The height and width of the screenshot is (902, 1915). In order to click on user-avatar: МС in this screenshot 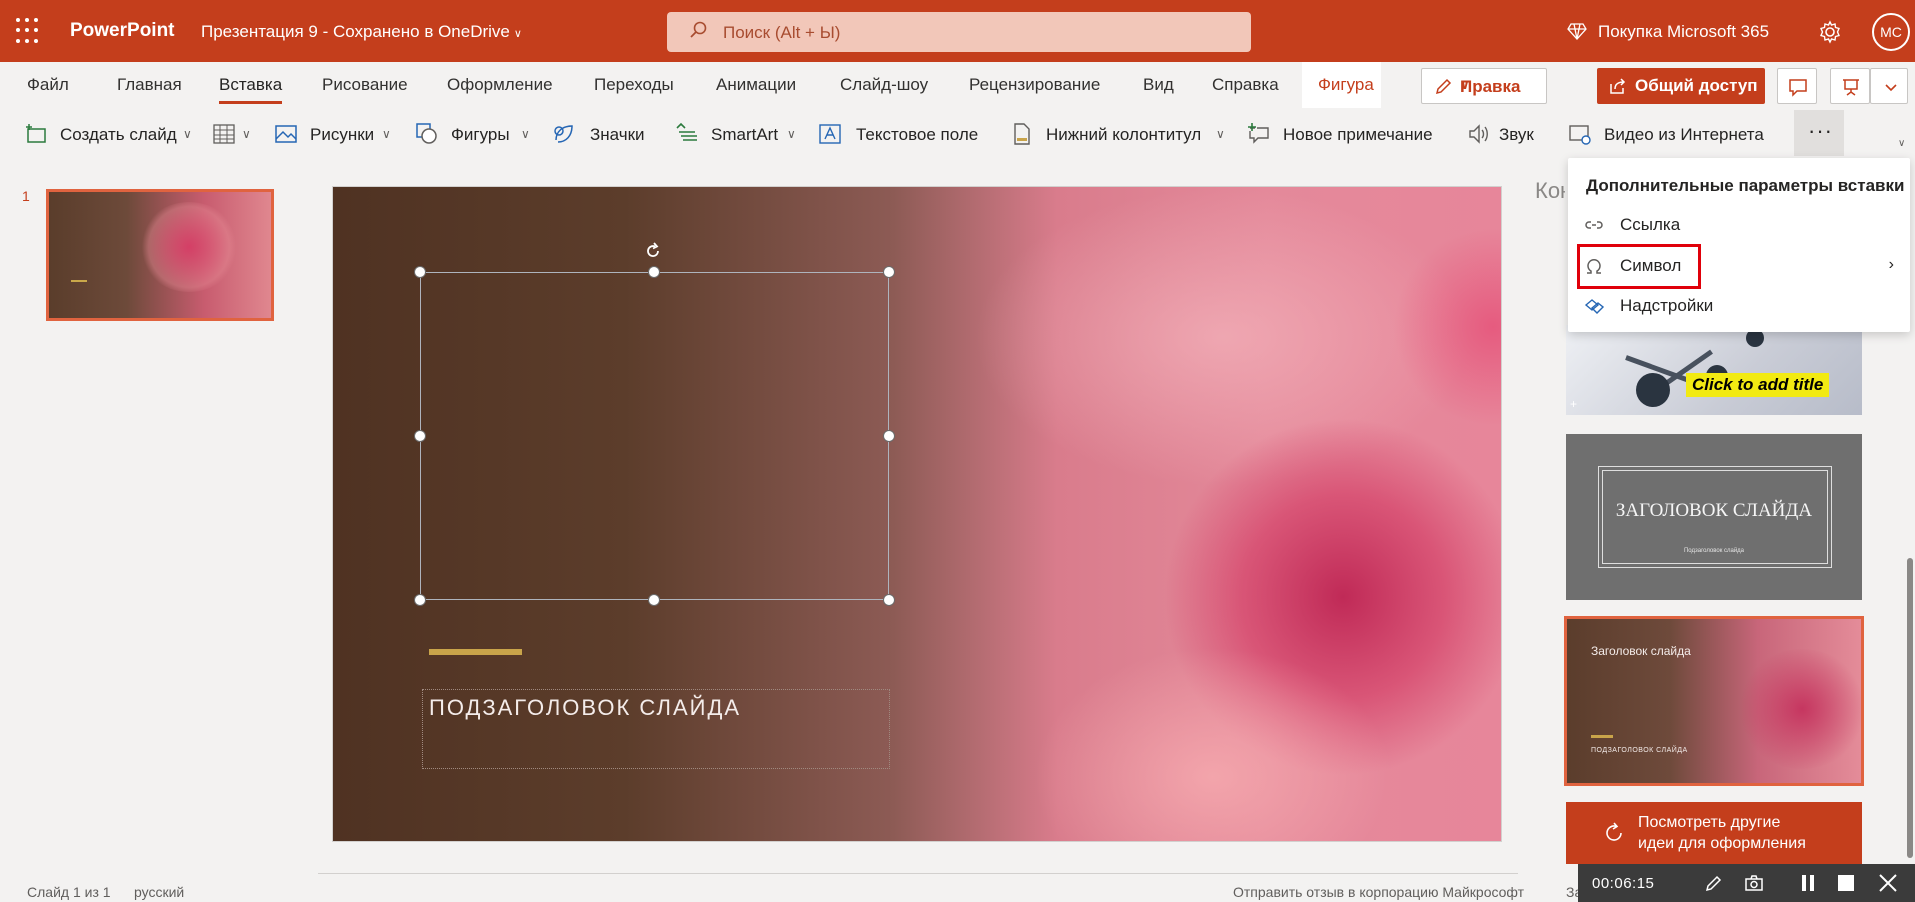, I will do `click(1891, 32)`.